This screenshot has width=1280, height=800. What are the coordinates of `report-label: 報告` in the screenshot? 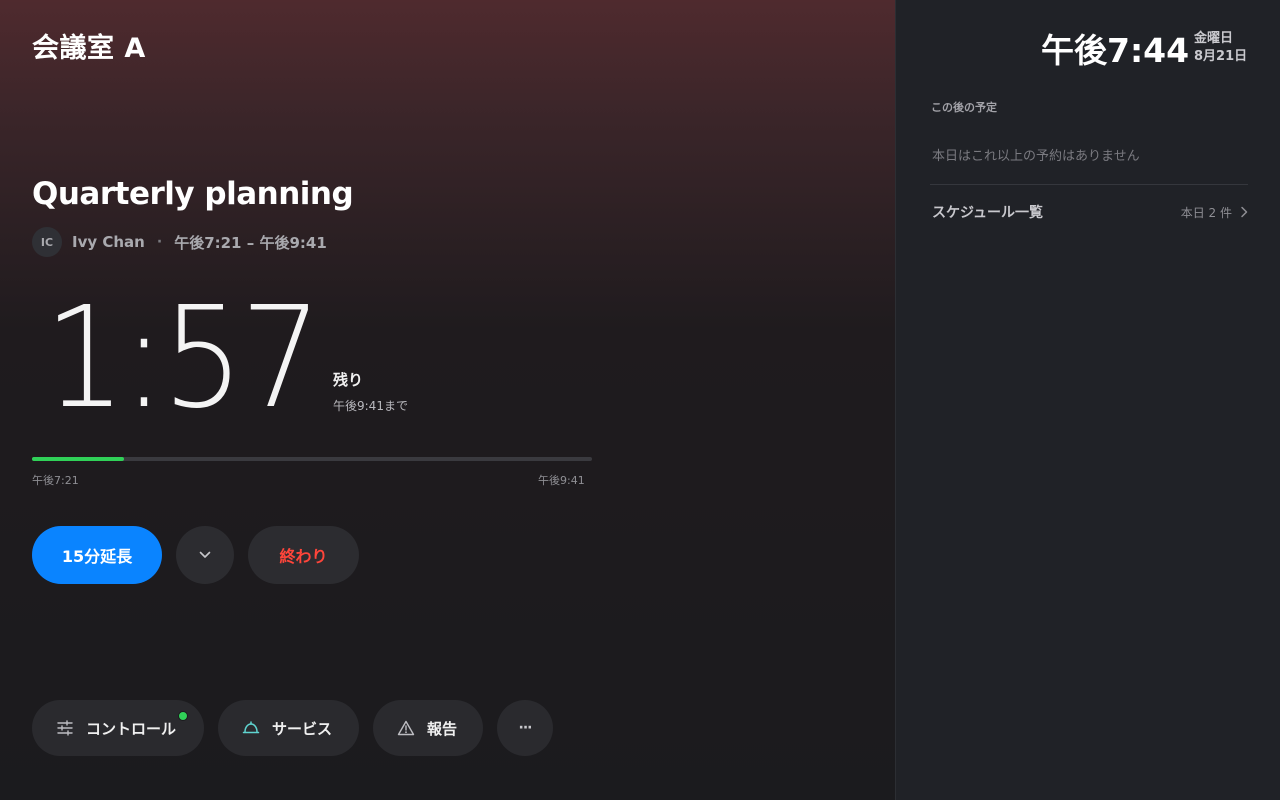 It's located at (442, 728).